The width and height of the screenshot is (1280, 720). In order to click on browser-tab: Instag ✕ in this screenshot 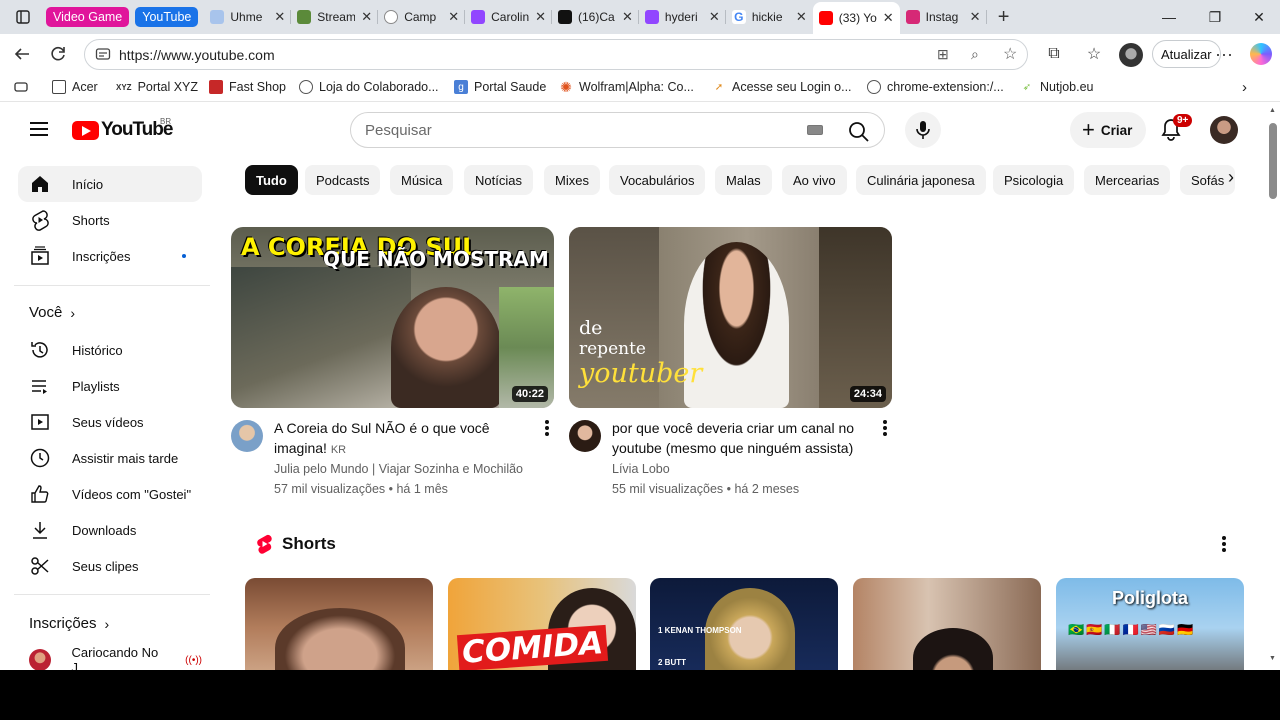, I will do `click(943, 17)`.